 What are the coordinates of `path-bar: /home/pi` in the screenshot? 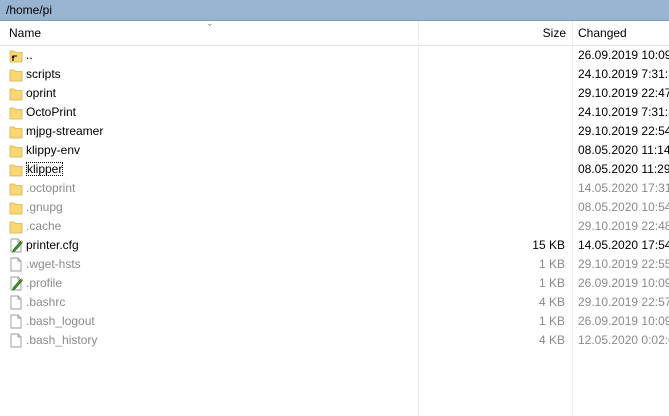 It's located at (334, 10).